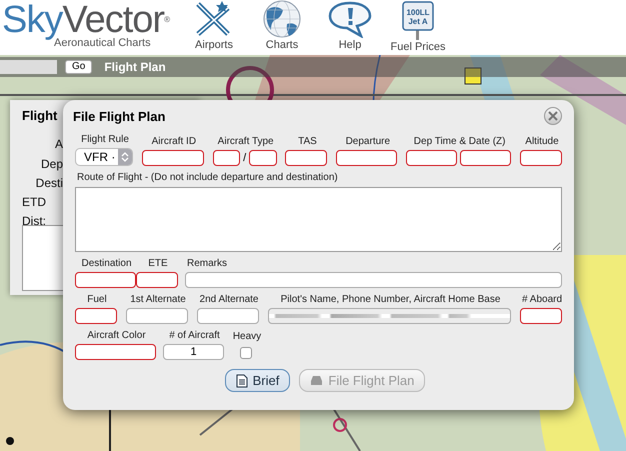  Describe the element at coordinates (367, 141) in the screenshot. I see `field-label: Departure` at that location.